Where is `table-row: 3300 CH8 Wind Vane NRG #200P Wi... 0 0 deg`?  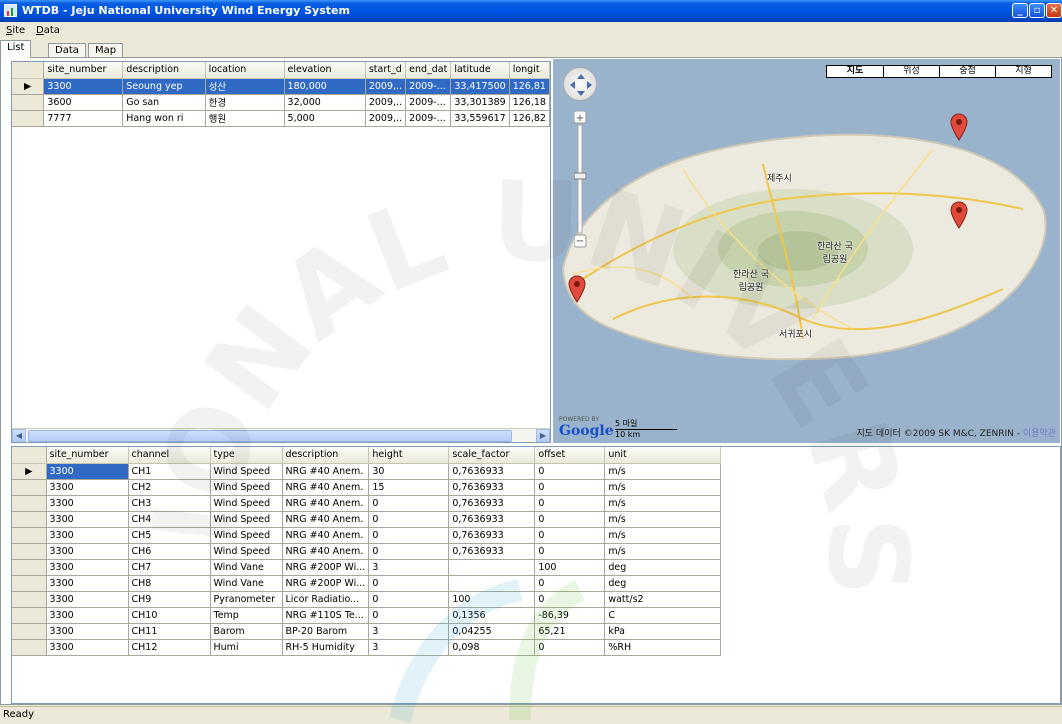
table-row: 3300 CH8 Wind Vane NRG #200P Wi... 0 0 deg is located at coordinates (369, 583).